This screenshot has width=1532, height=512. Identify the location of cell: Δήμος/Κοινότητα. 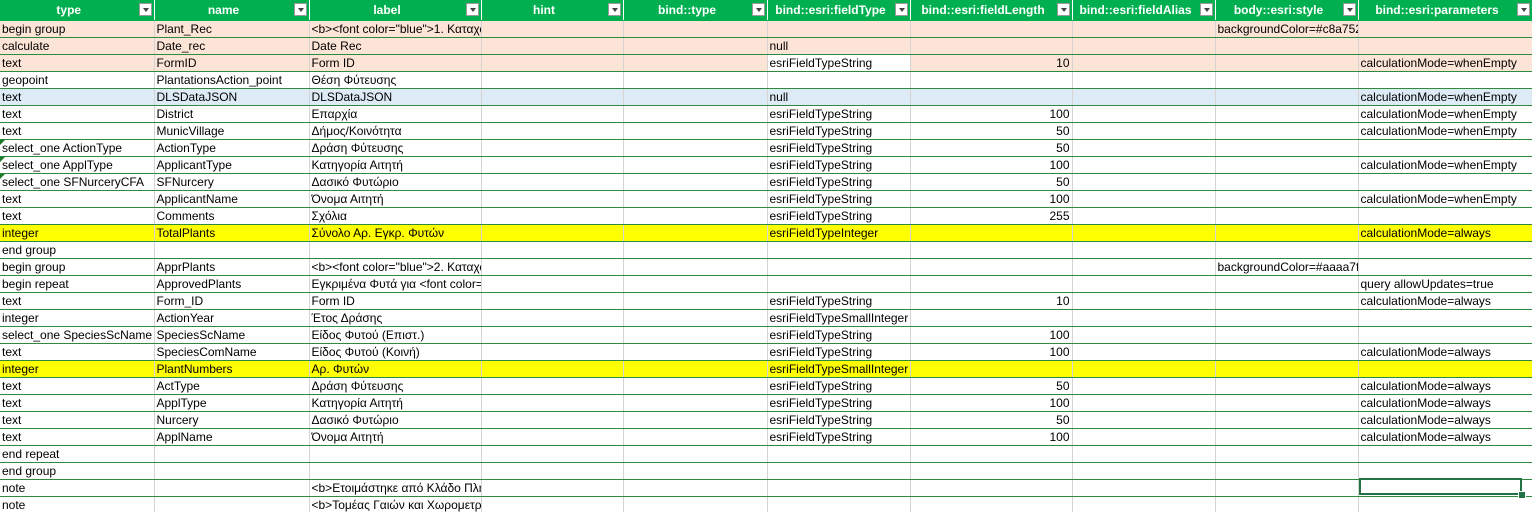
(395, 131).